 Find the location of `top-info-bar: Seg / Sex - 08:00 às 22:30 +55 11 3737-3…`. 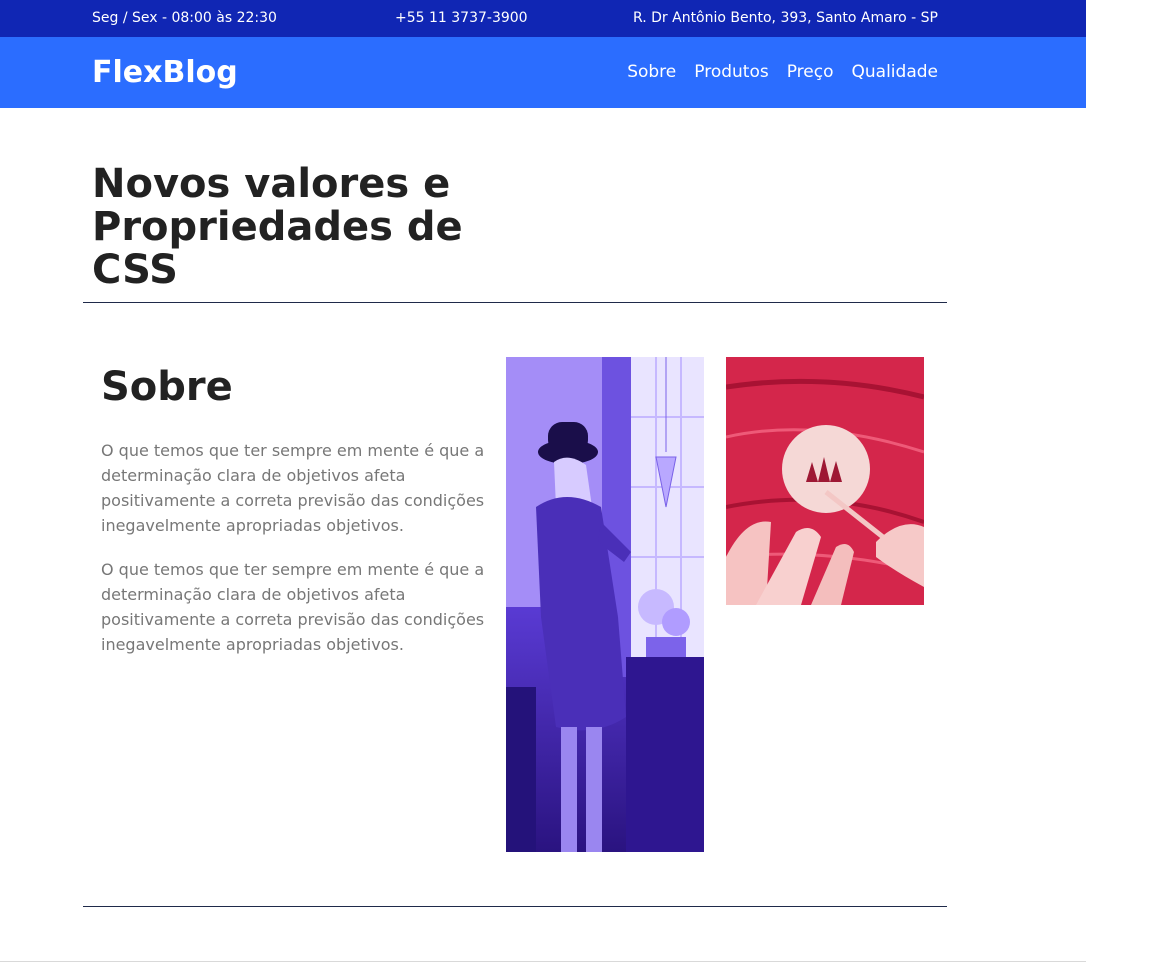

top-info-bar: Seg / Sex - 08:00 às 22:30 +55 11 3737-3… is located at coordinates (543, 18).